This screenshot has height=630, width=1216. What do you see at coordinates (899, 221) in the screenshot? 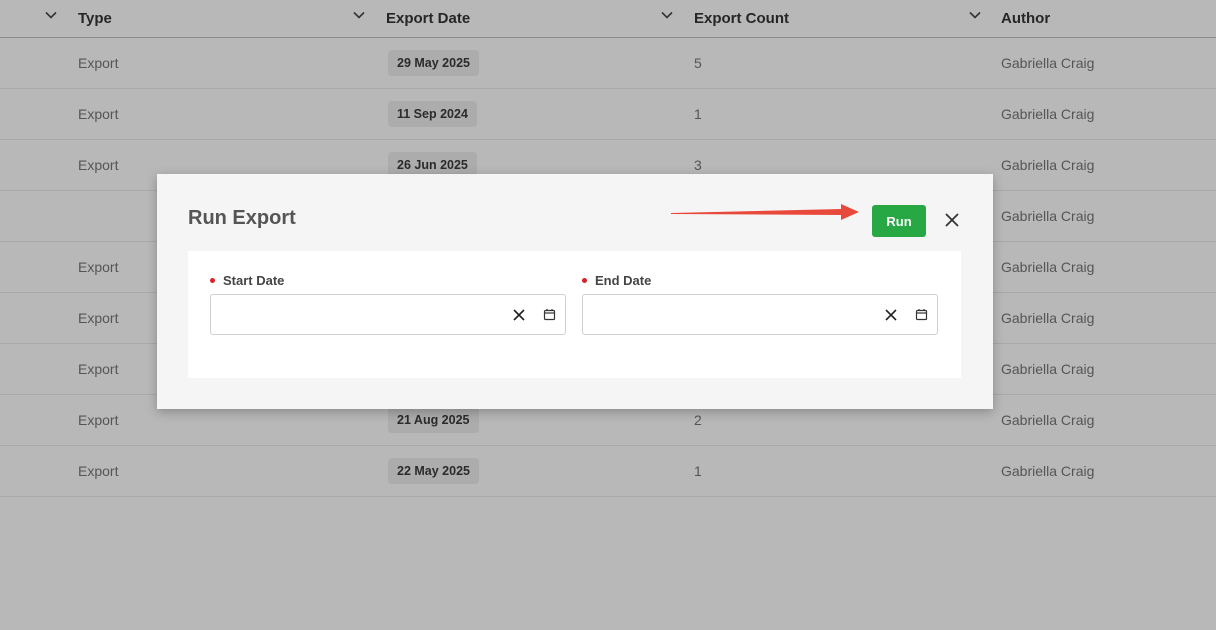
I see `run-button: Run` at bounding box center [899, 221].